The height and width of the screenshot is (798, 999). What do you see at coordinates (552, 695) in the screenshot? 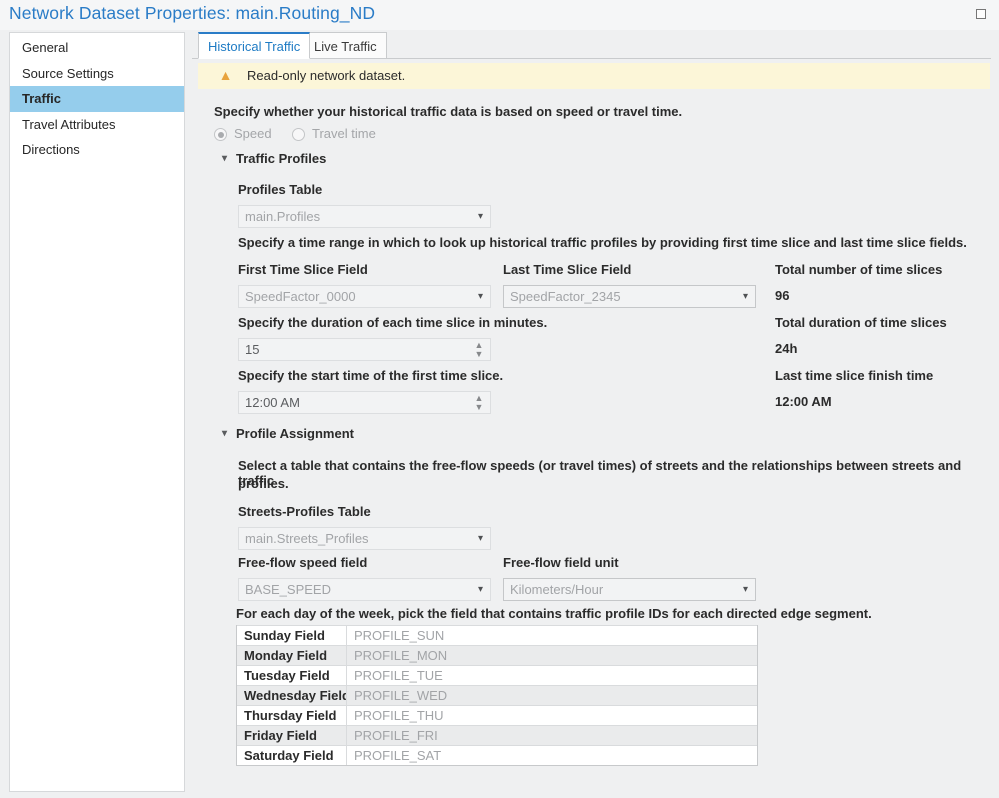
I see `day-field-value: PROFILE_WED` at bounding box center [552, 695].